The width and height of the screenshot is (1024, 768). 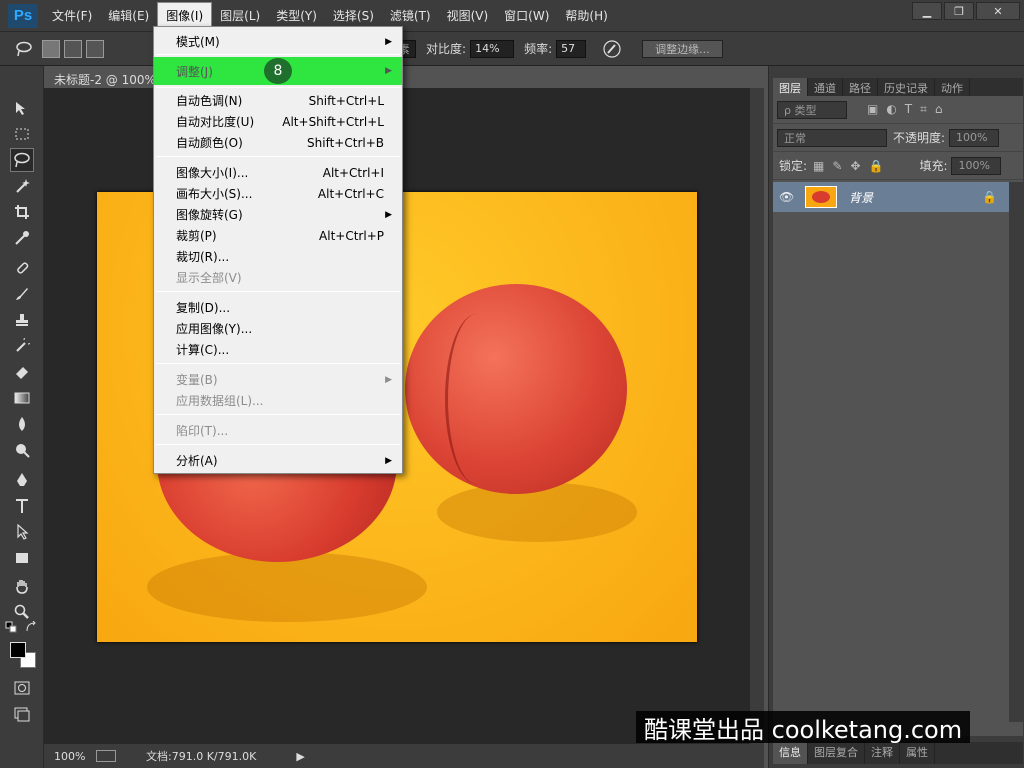 I want to click on filter-icons: ▣◐T⌗⌂, so click(x=909, y=109).